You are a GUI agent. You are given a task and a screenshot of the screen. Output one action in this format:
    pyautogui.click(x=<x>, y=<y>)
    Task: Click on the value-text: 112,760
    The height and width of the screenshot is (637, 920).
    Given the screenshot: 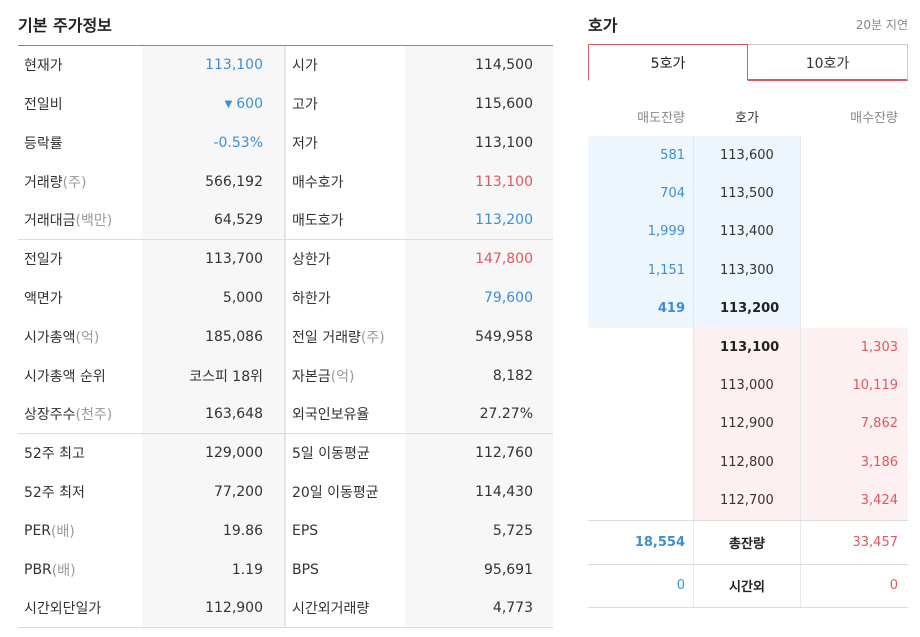 What is the action you would take?
    pyautogui.click(x=504, y=453)
    